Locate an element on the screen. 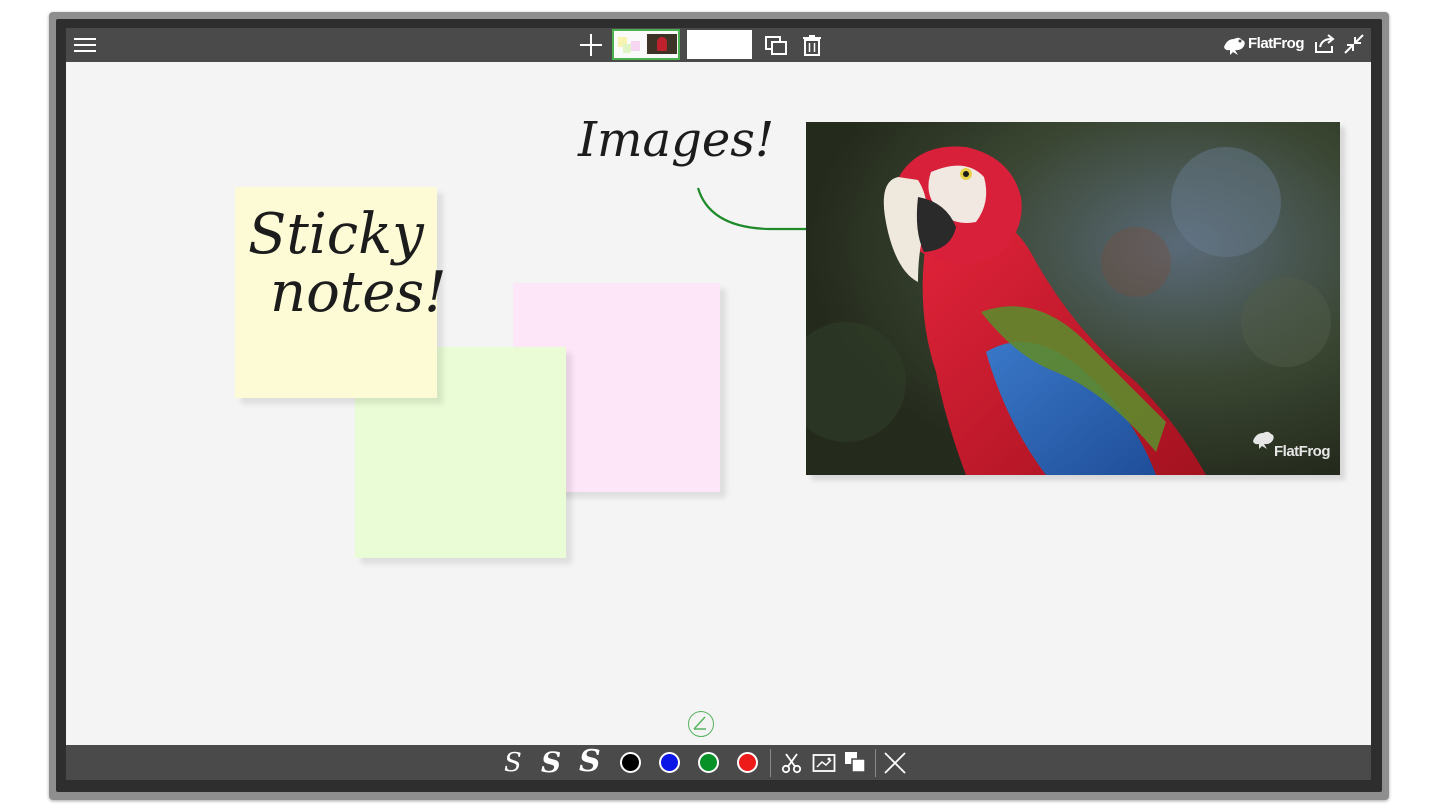 This screenshot has width=1440, height=810. pen-thin-button: S is located at coordinates (513, 763).